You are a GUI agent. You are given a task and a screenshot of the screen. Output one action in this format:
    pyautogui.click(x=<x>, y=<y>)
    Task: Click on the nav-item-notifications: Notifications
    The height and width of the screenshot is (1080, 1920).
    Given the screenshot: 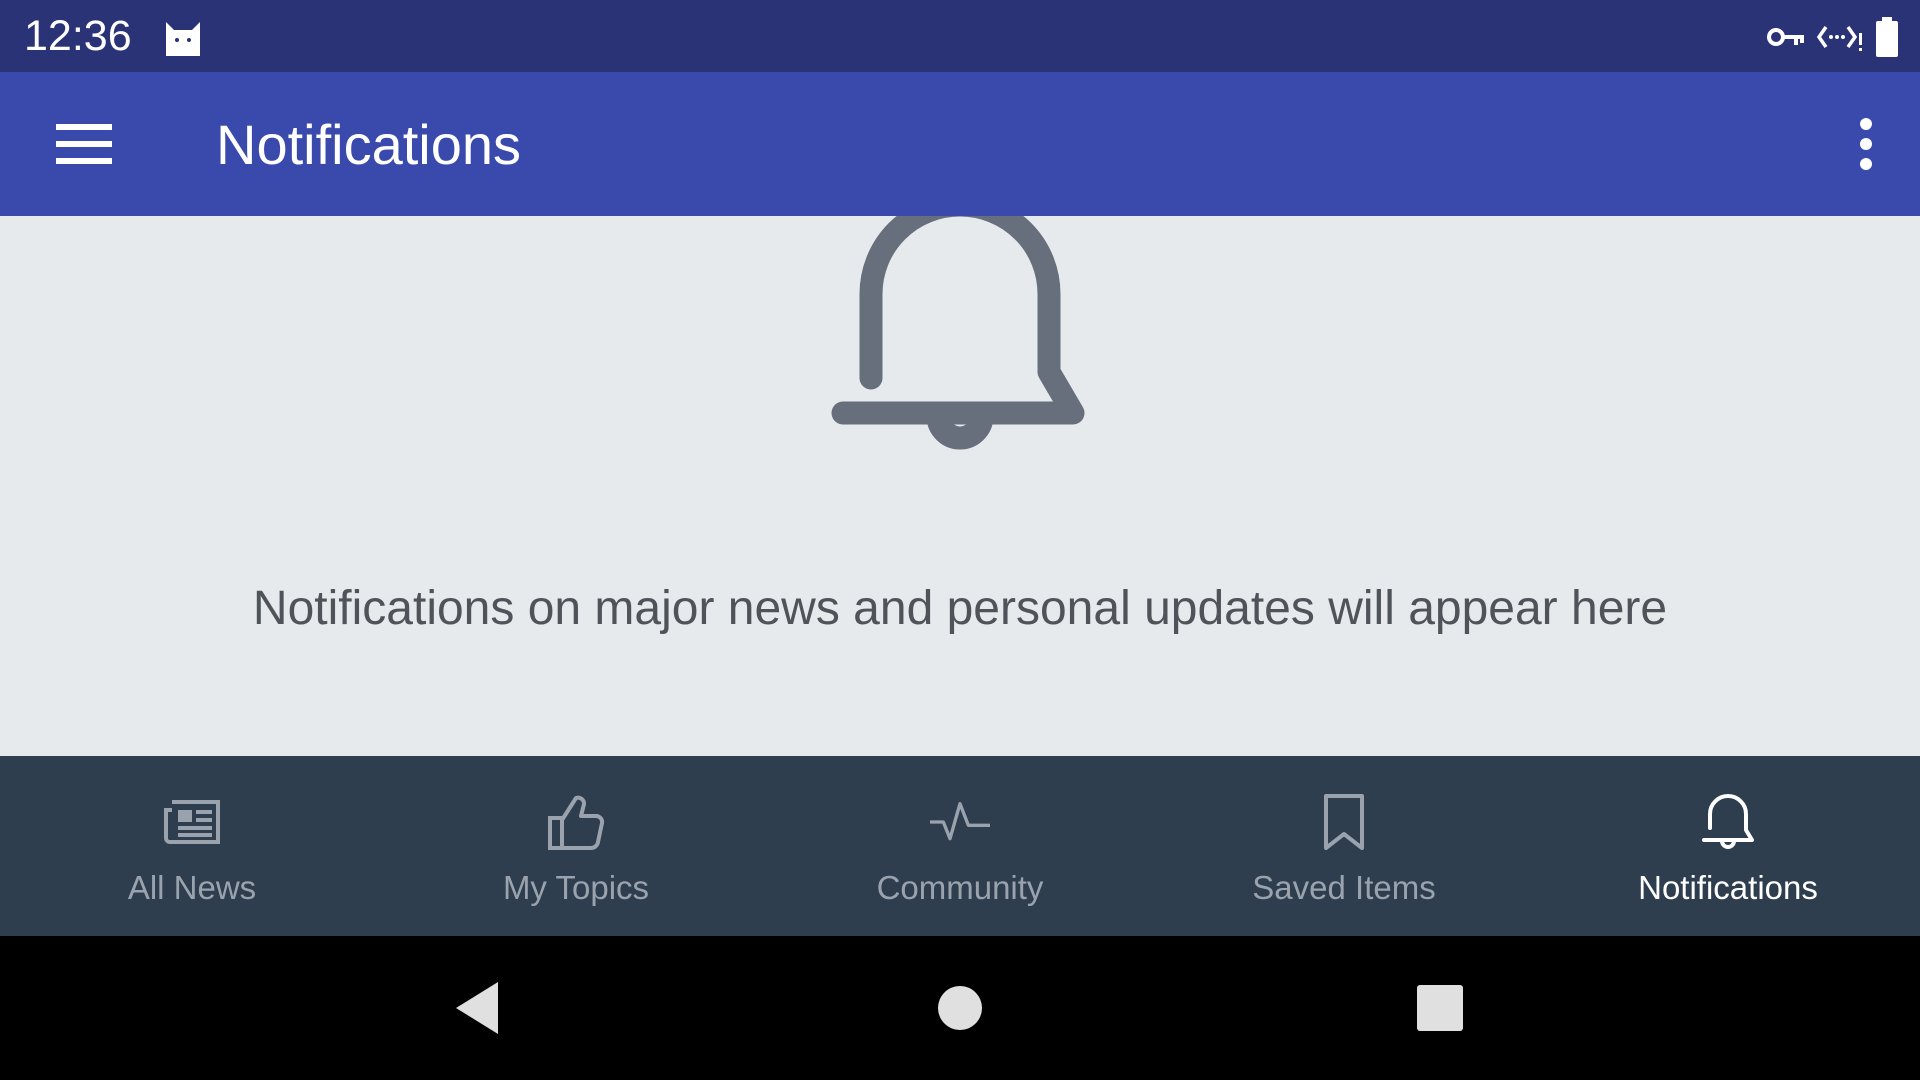 What is the action you would take?
    pyautogui.click(x=1728, y=846)
    